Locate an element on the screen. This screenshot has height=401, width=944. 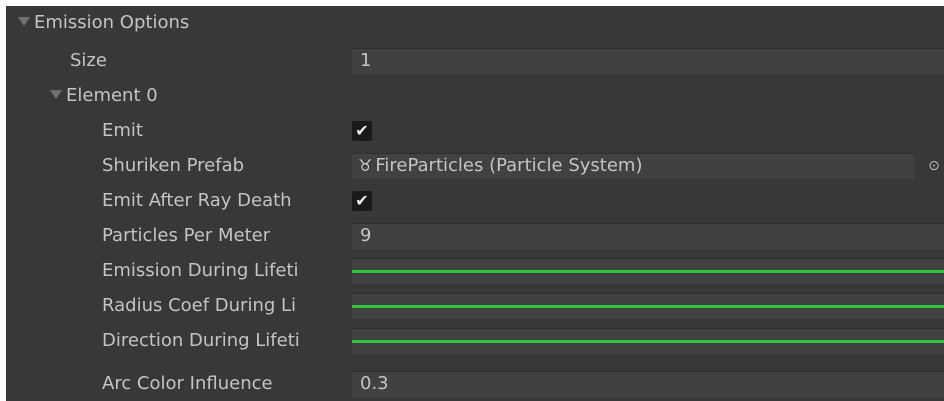
arc-color-influence-field: 0.3 is located at coordinates (648, 384).